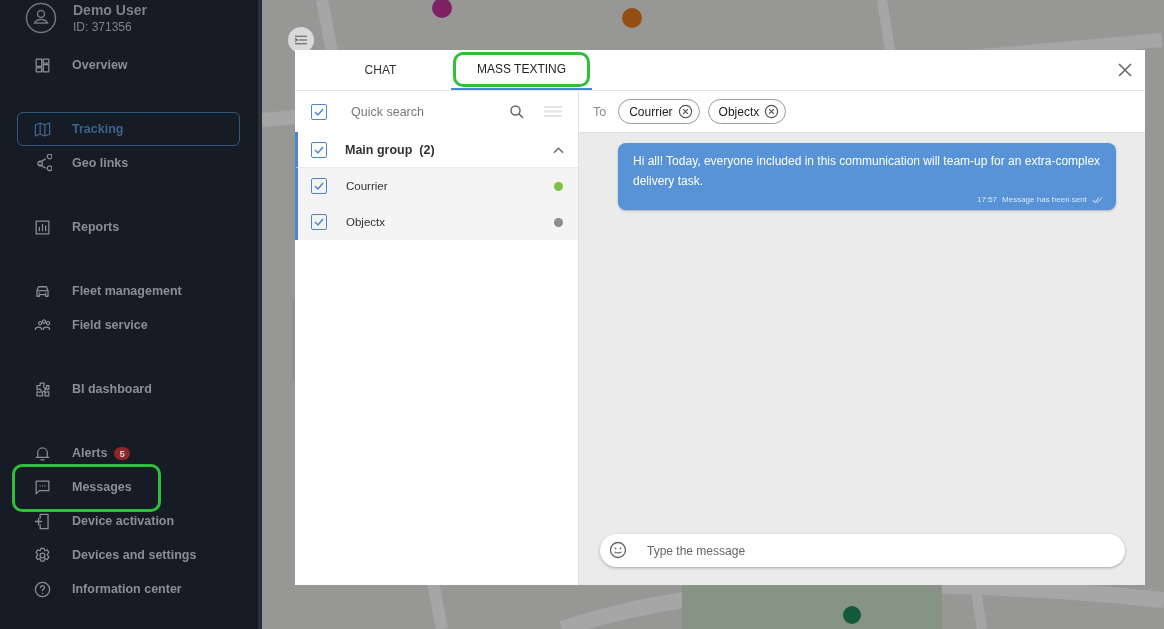  What do you see at coordinates (128, 487) in the screenshot?
I see `sidebar-item: Messages` at bounding box center [128, 487].